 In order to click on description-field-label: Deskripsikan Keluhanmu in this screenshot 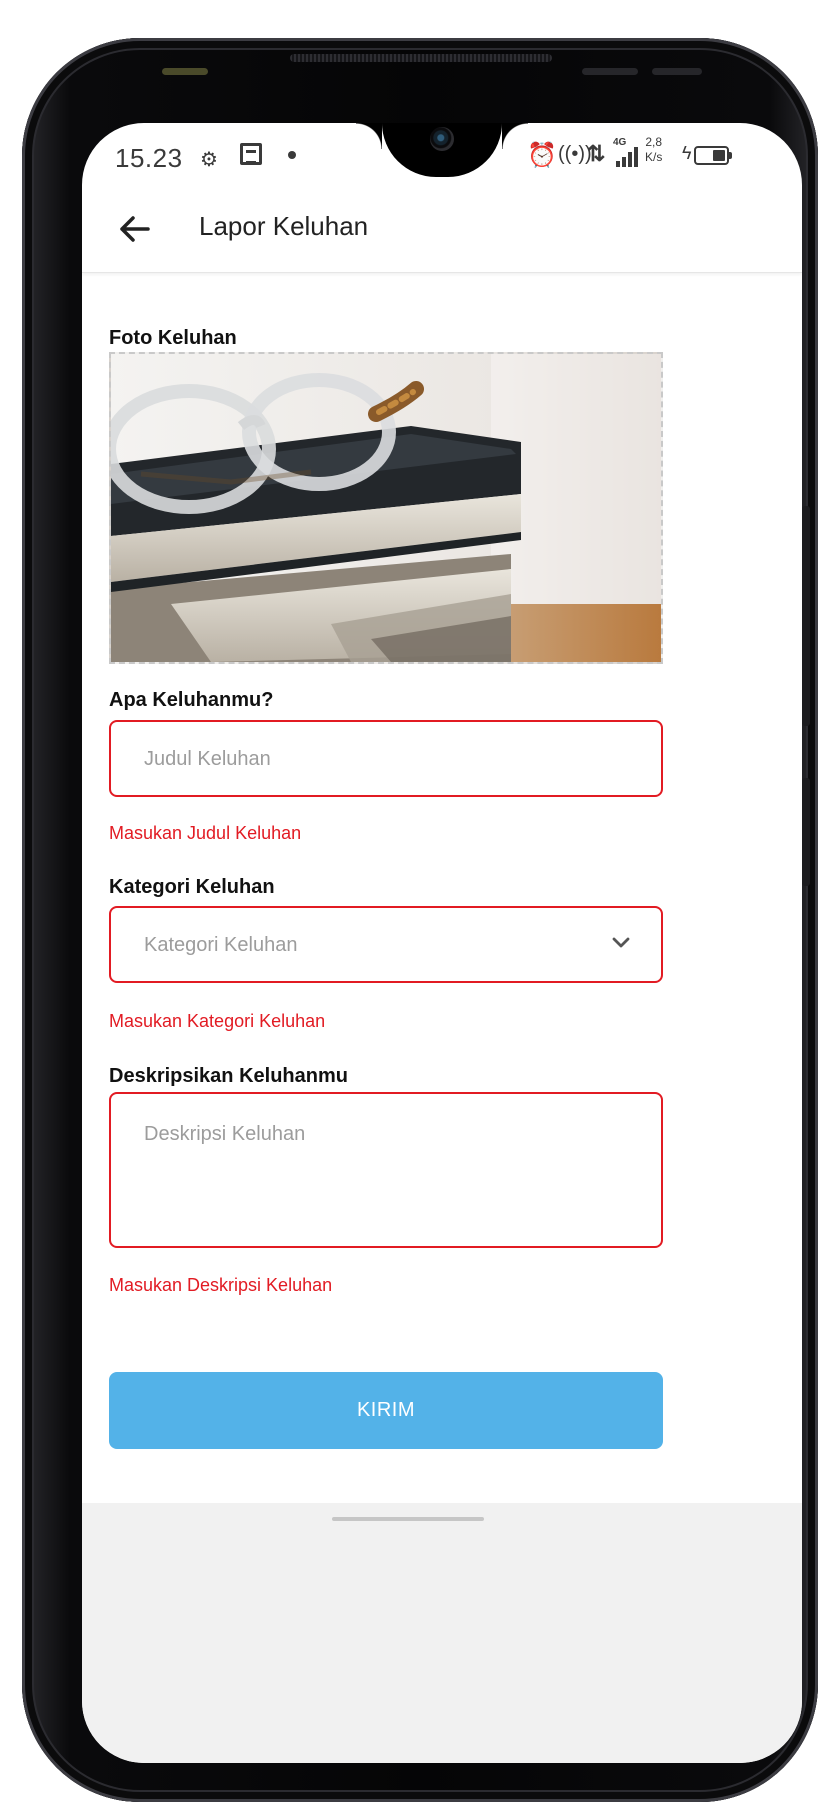, I will do `click(228, 1076)`.